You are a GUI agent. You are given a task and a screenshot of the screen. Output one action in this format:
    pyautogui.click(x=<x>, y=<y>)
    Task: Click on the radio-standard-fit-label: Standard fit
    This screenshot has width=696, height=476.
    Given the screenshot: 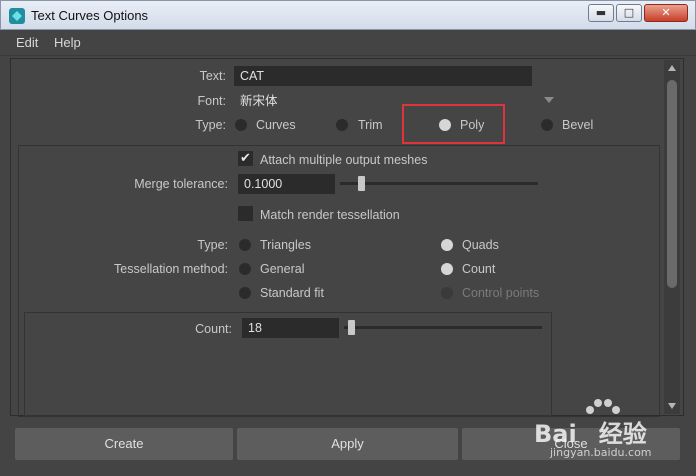 What is the action you would take?
    pyautogui.click(x=292, y=293)
    